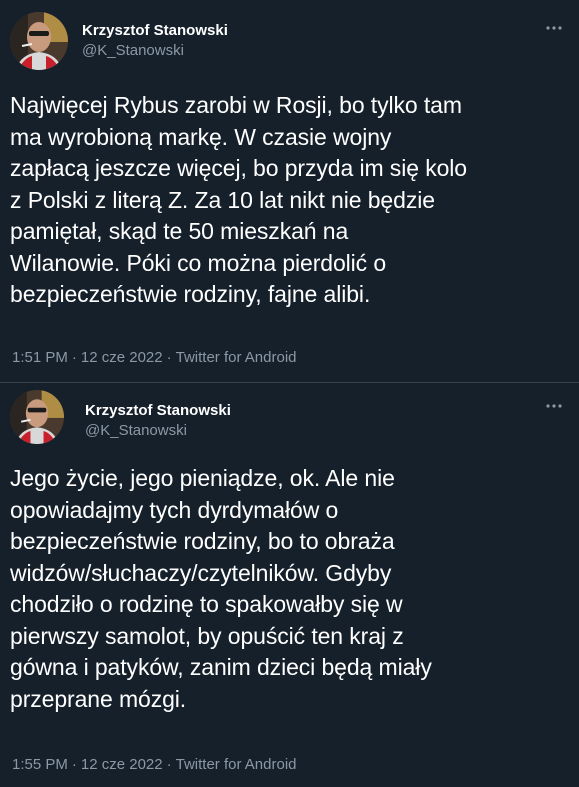 This screenshot has height=787, width=579. What do you see at coordinates (202, 478) in the screenshot?
I see `tweet-text-line: Jego życie, jego pieniądze, ok. Ale nie` at bounding box center [202, 478].